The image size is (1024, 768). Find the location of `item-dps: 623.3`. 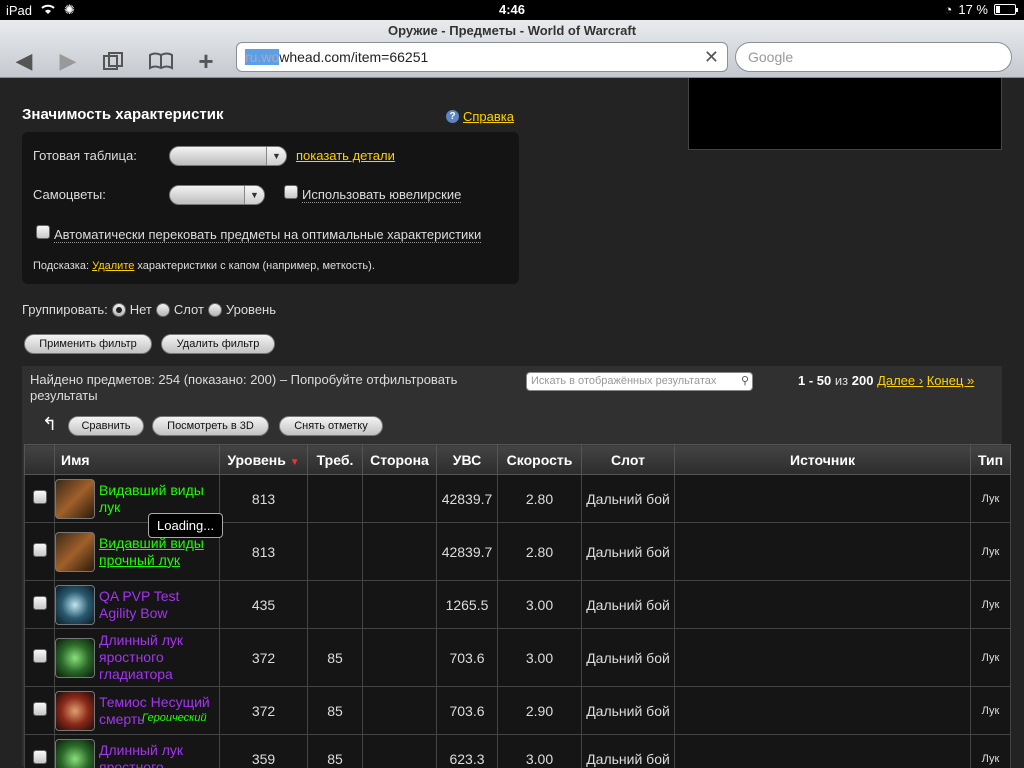

item-dps: 623.3 is located at coordinates (467, 751).